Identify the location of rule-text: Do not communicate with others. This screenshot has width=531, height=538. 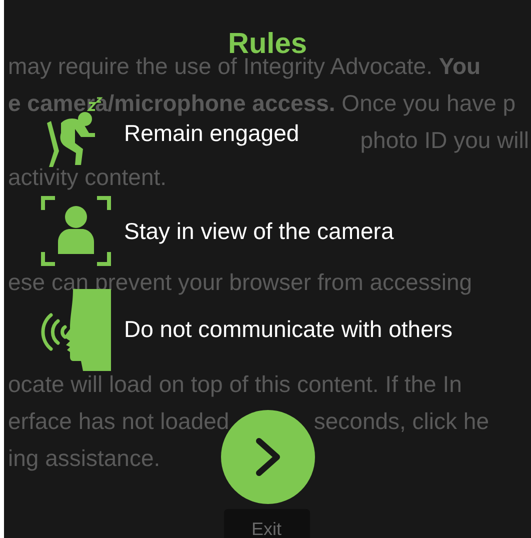
(288, 329).